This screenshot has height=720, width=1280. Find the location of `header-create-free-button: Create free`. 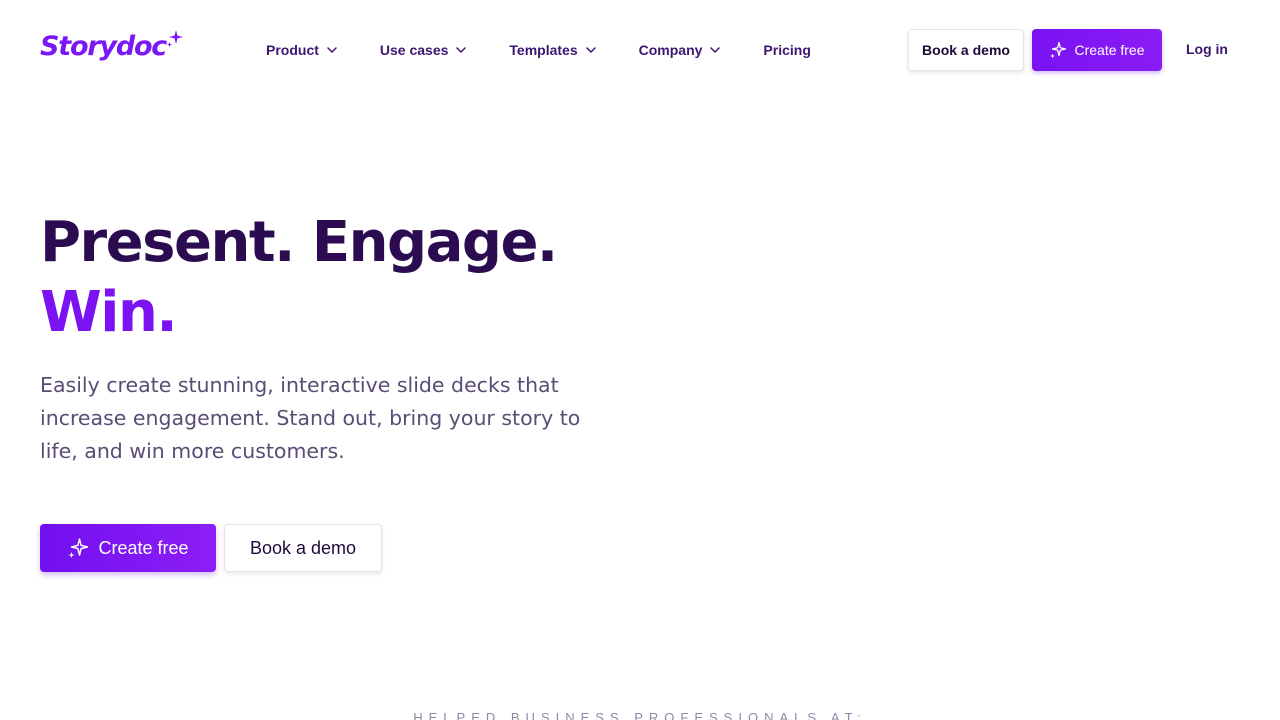

header-create-free-button: Create free is located at coordinates (1097, 50).